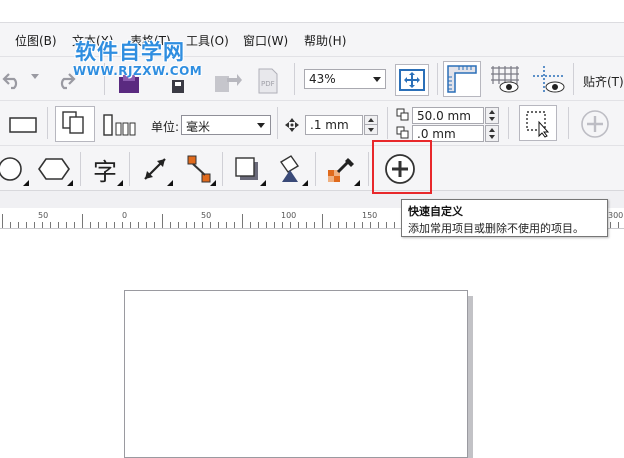 The height and width of the screenshot is (458, 624). Describe the element at coordinates (125, 215) in the screenshot. I see `ruler-label: 0` at that location.